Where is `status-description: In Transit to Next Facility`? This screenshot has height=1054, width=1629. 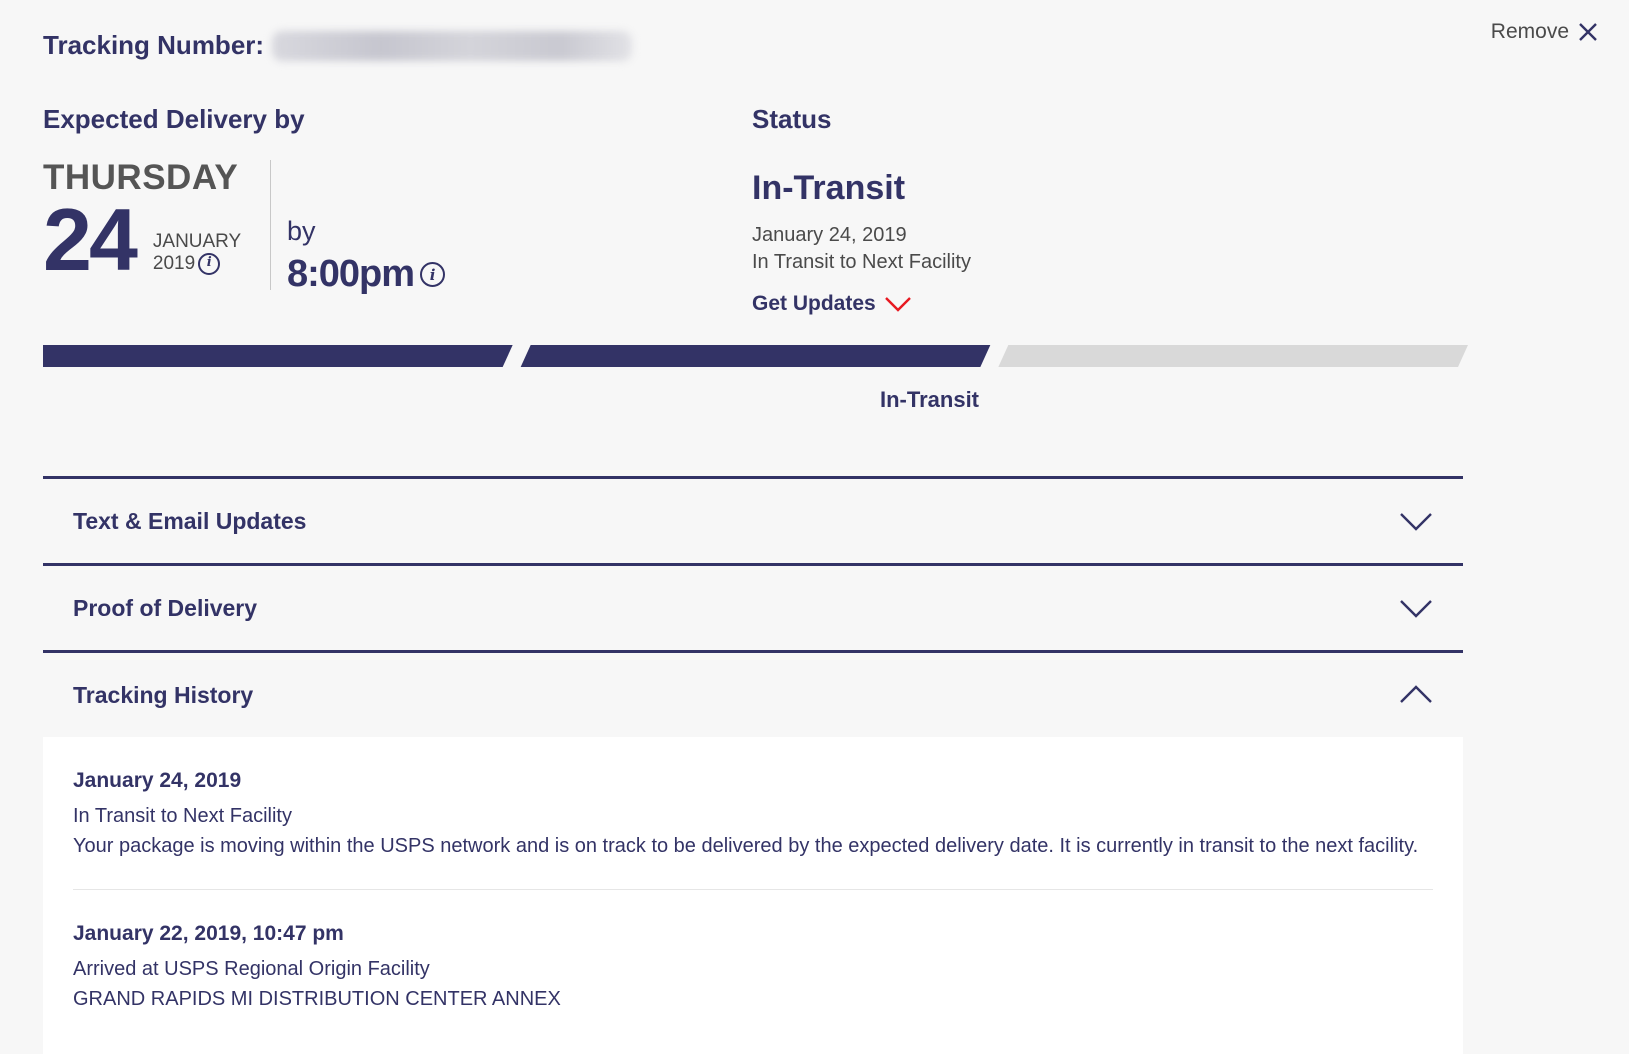 status-description: In Transit to Next Facility is located at coordinates (861, 262).